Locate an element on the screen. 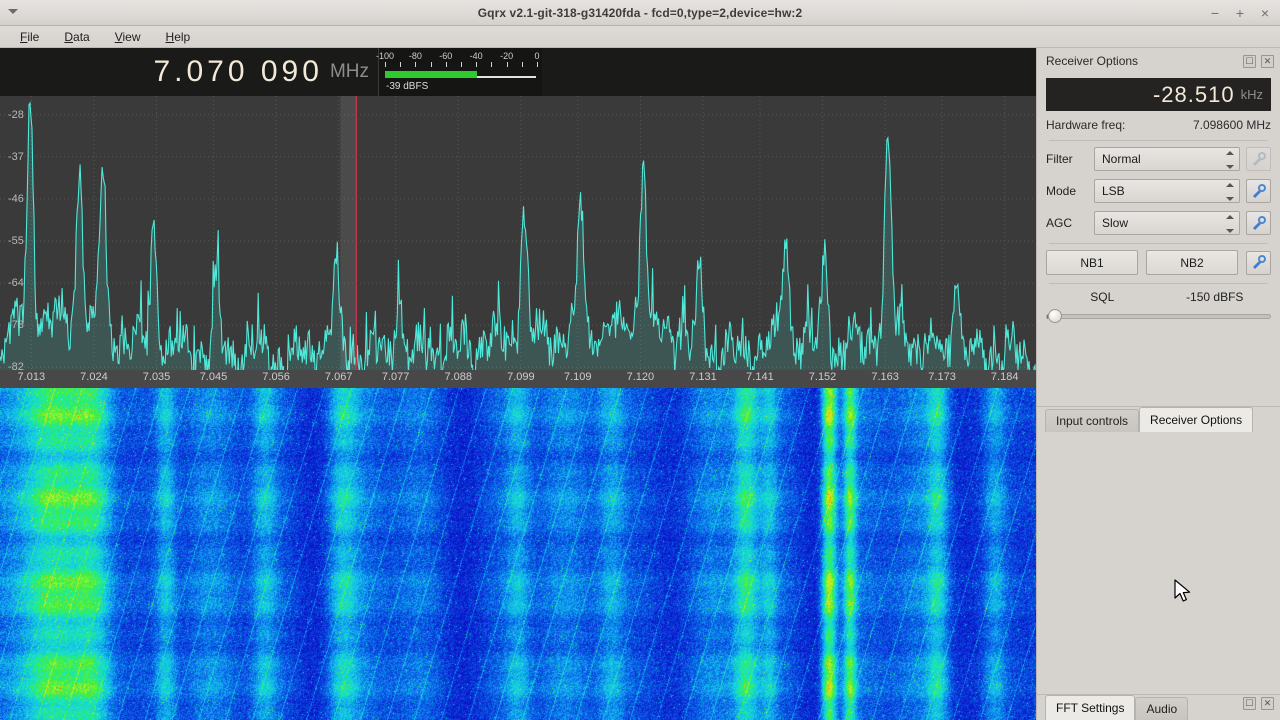 Image resolution: width=1280 pixels, height=720 pixels. filter-spin-arrows is located at coordinates (1229, 160).